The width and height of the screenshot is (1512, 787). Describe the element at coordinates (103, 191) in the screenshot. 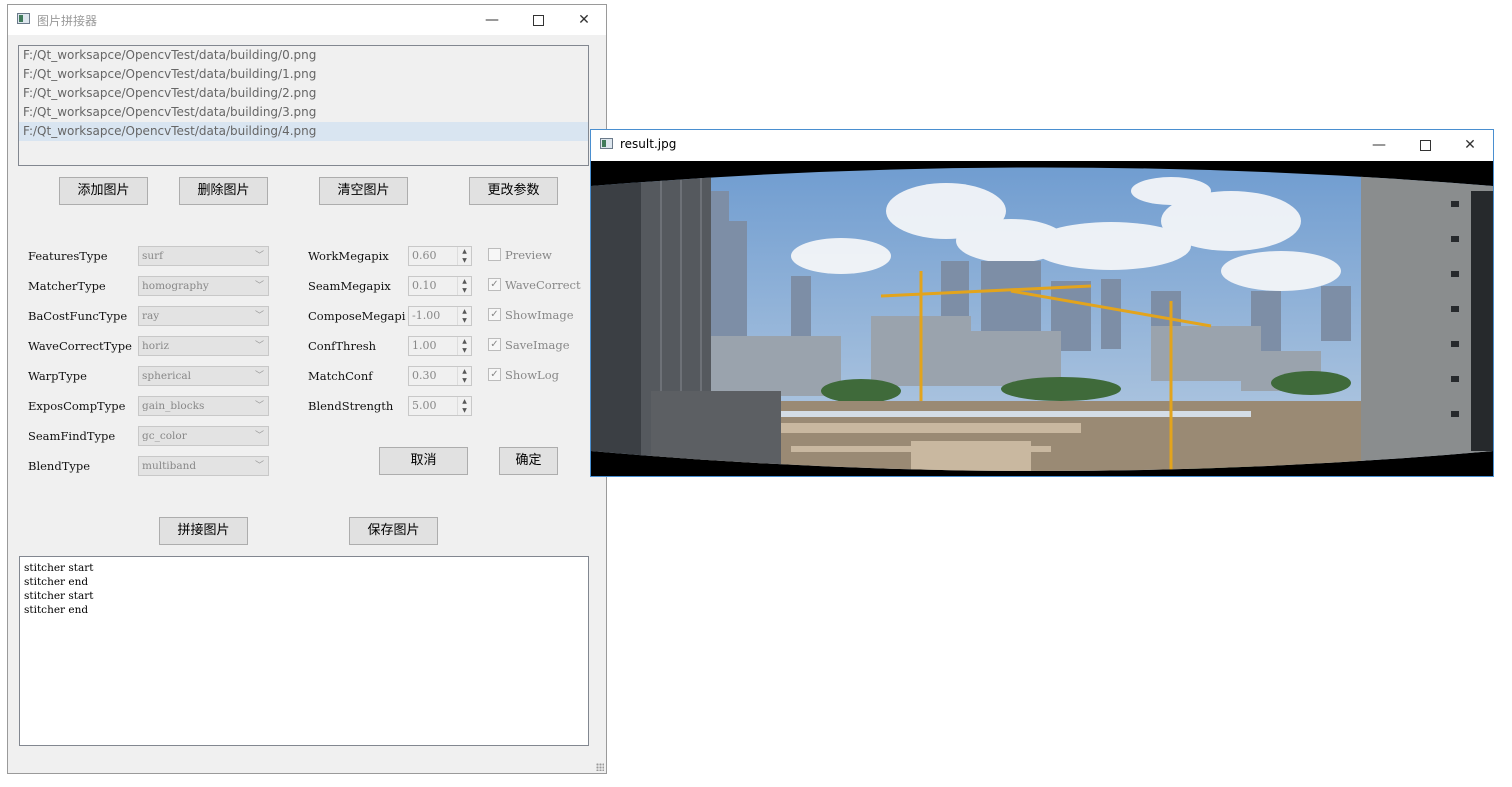

I see `add-image-button: 添加图片` at that location.